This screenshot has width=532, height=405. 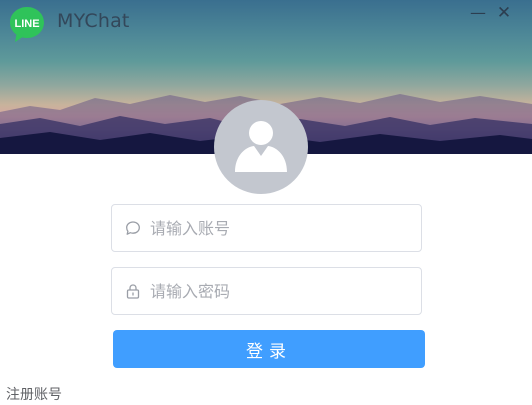 I want to click on title-bar: LINE MYChat — ✕, so click(x=266, y=22).